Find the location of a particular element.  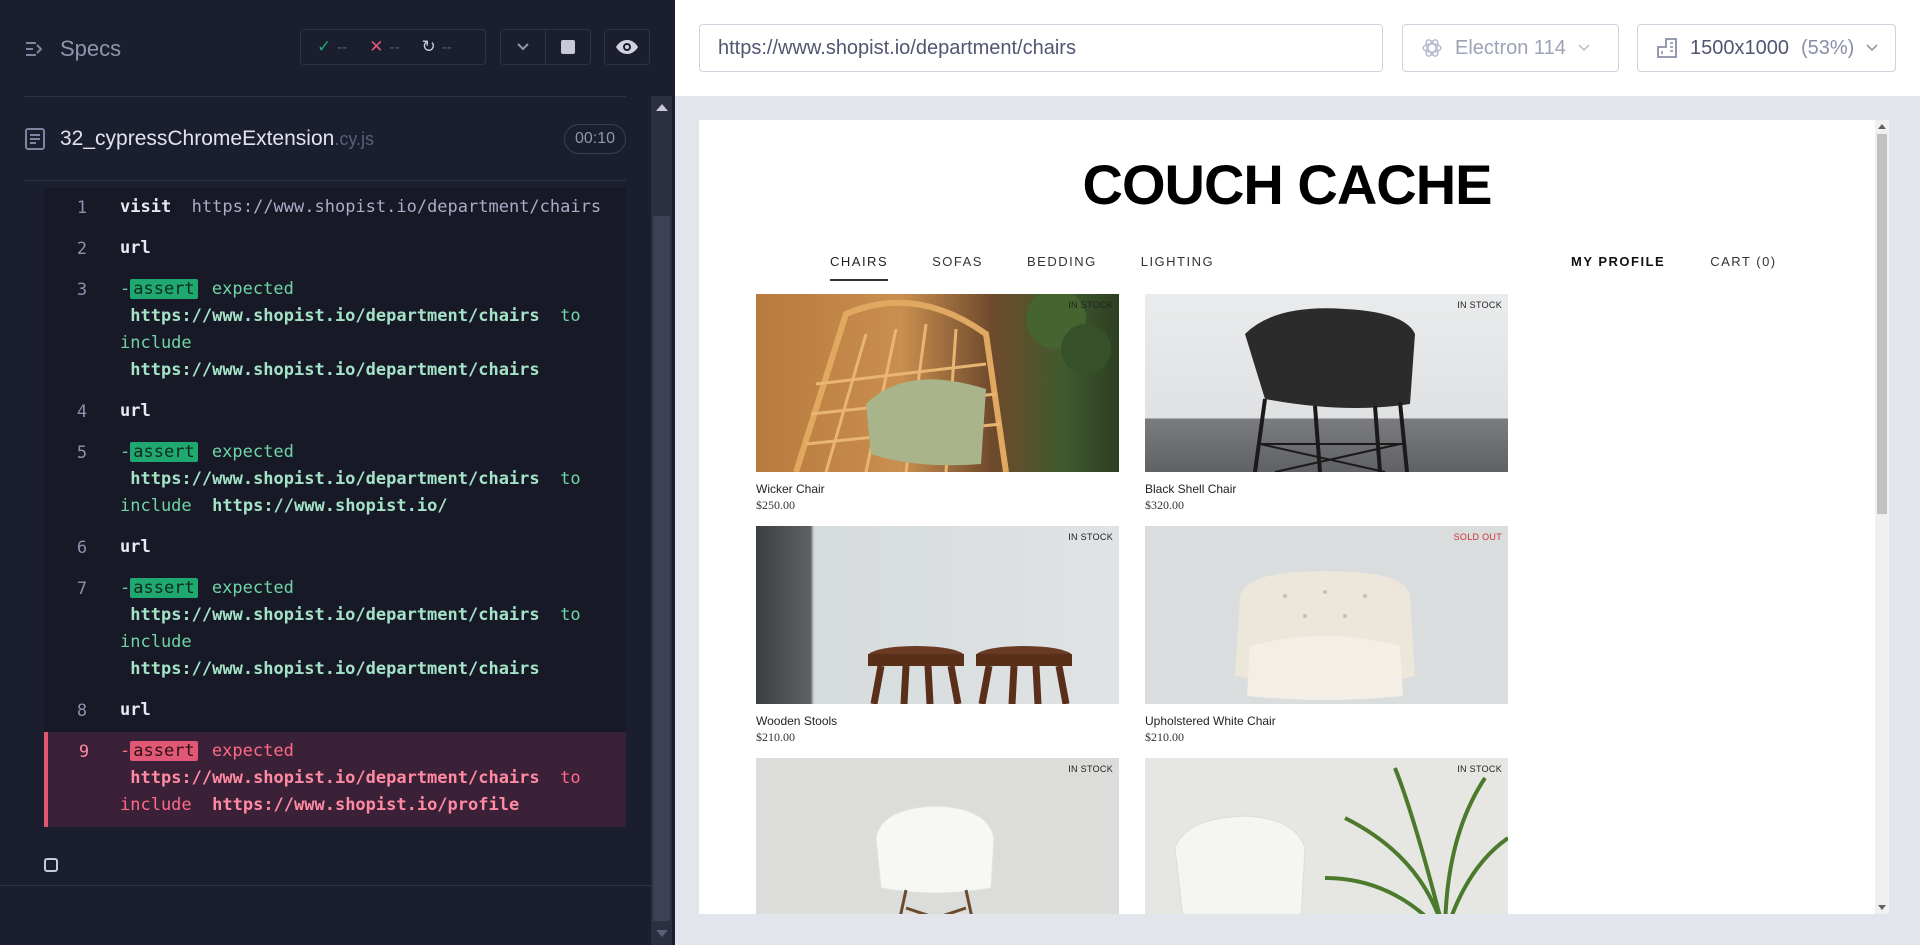

specs-list-icon is located at coordinates (34, 49).